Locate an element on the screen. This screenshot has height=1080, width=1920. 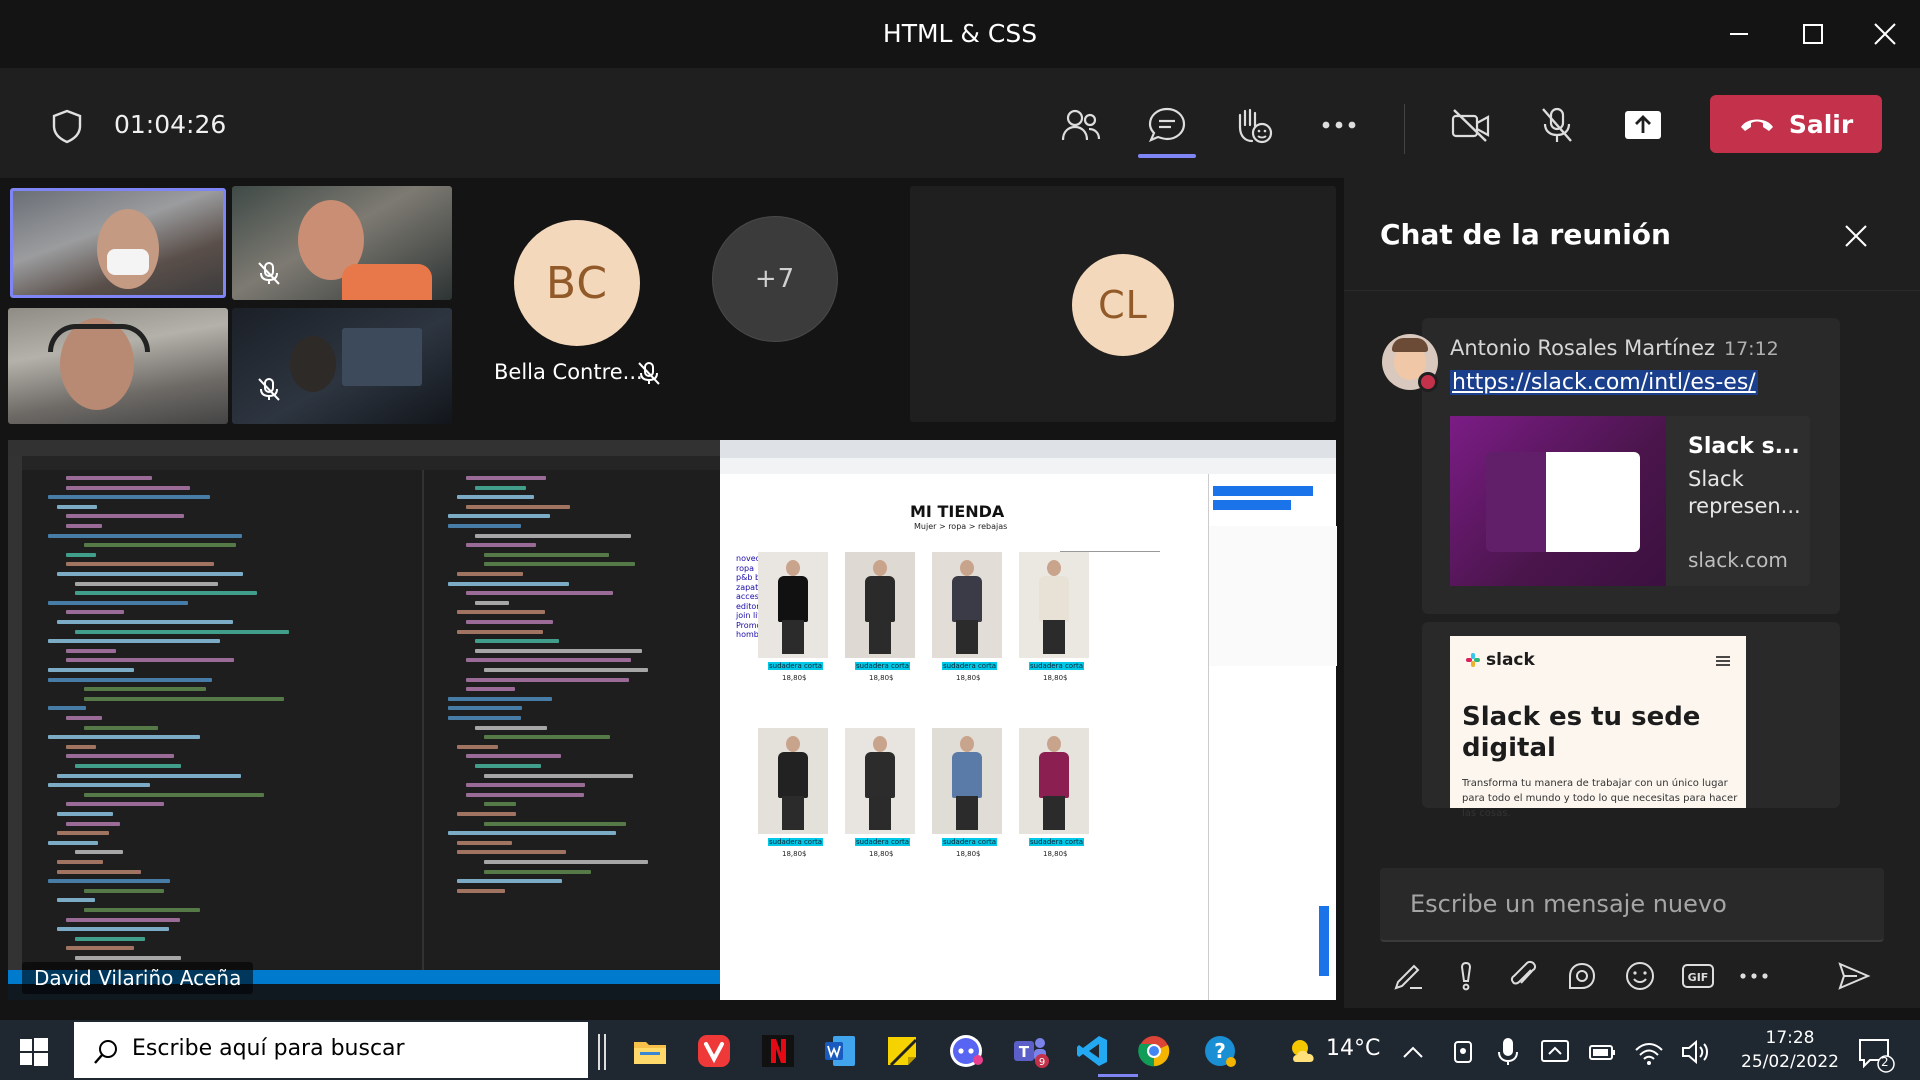
netflix-icon is located at coordinates (778, 1051).